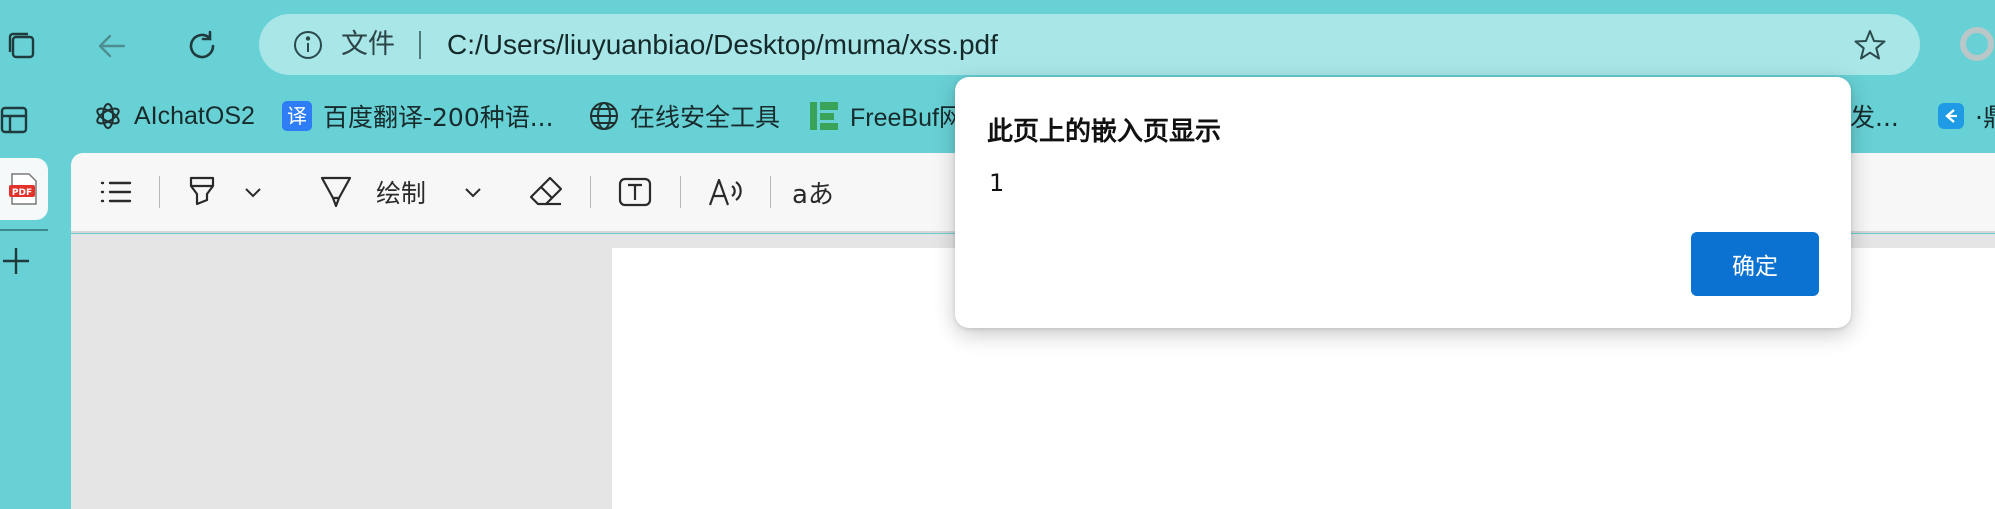 Image resolution: width=1995 pixels, height=509 pixels. I want to click on vertical-tab-strip: PDF, so click(35, 329).